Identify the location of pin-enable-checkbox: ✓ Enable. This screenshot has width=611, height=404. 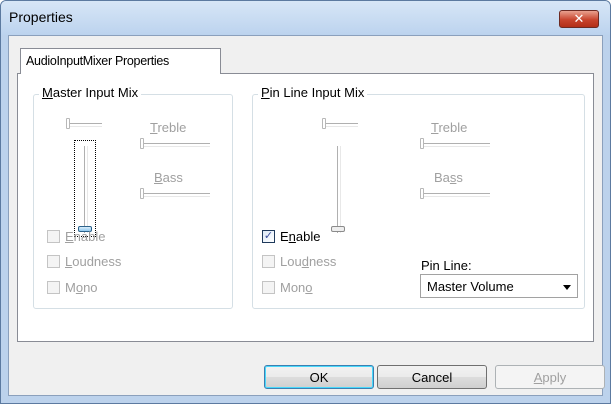
(291, 236).